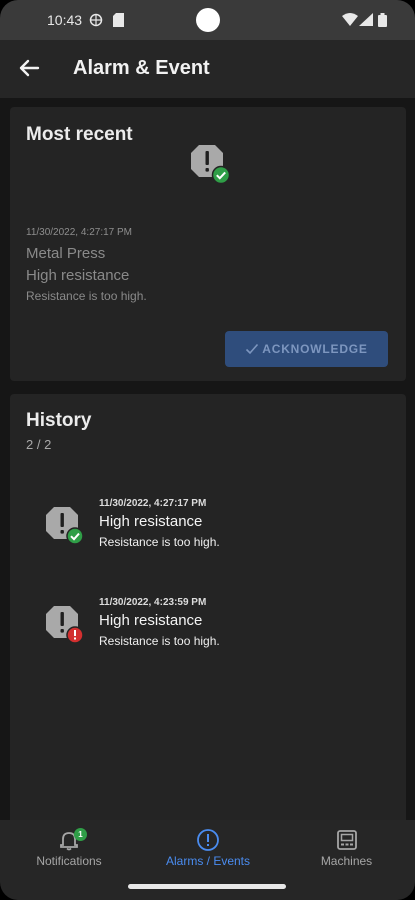  What do you see at coordinates (96, 20) in the screenshot?
I see `vpn-globe-icon` at bounding box center [96, 20].